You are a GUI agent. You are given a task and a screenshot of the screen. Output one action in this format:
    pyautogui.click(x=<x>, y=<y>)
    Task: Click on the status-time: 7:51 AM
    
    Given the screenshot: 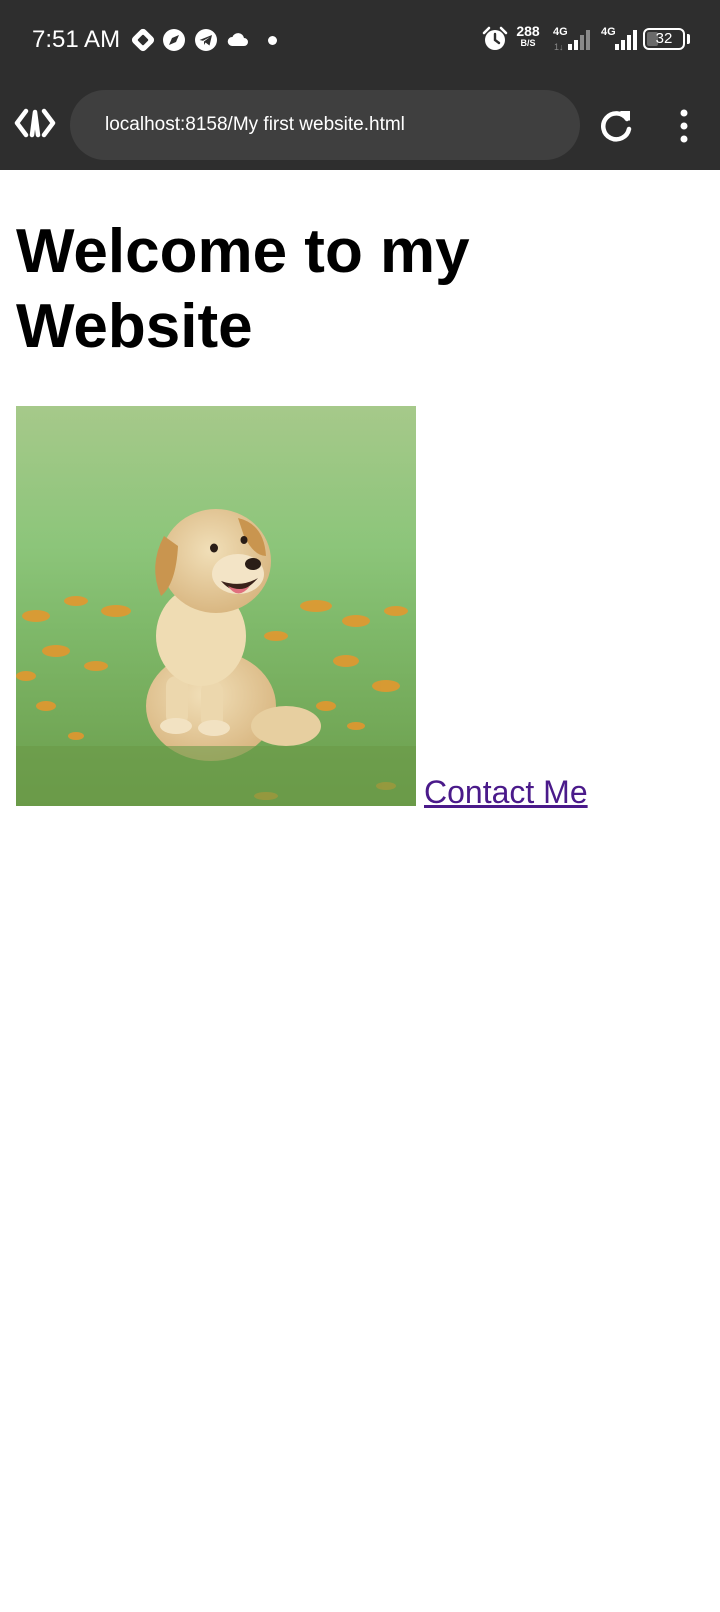 What is the action you would take?
    pyautogui.click(x=76, y=39)
    